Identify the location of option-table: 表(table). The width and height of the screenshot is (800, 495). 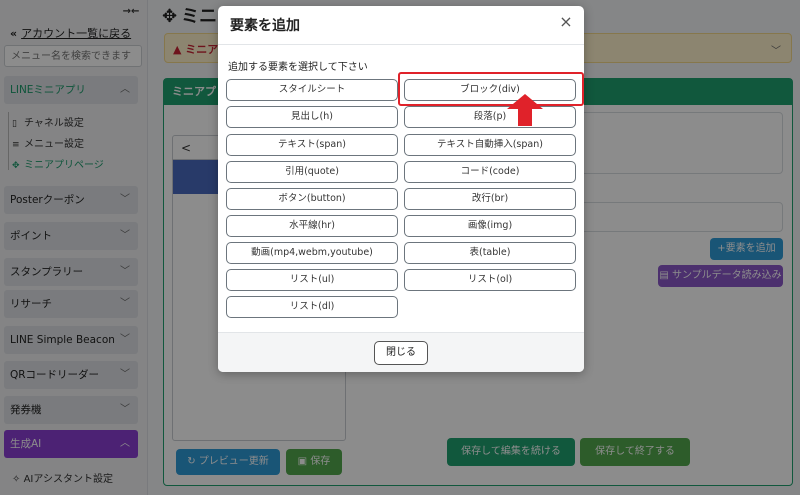
(490, 253).